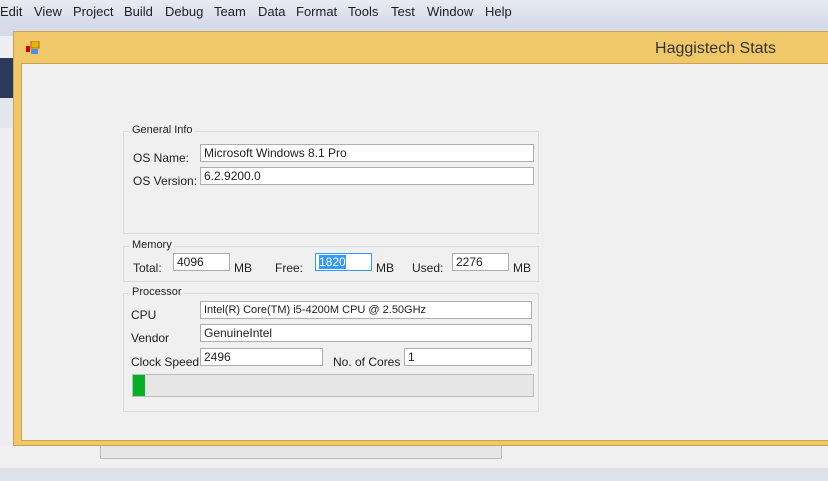  Describe the element at coordinates (243, 268) in the screenshot. I see `total-unit: MB` at that location.